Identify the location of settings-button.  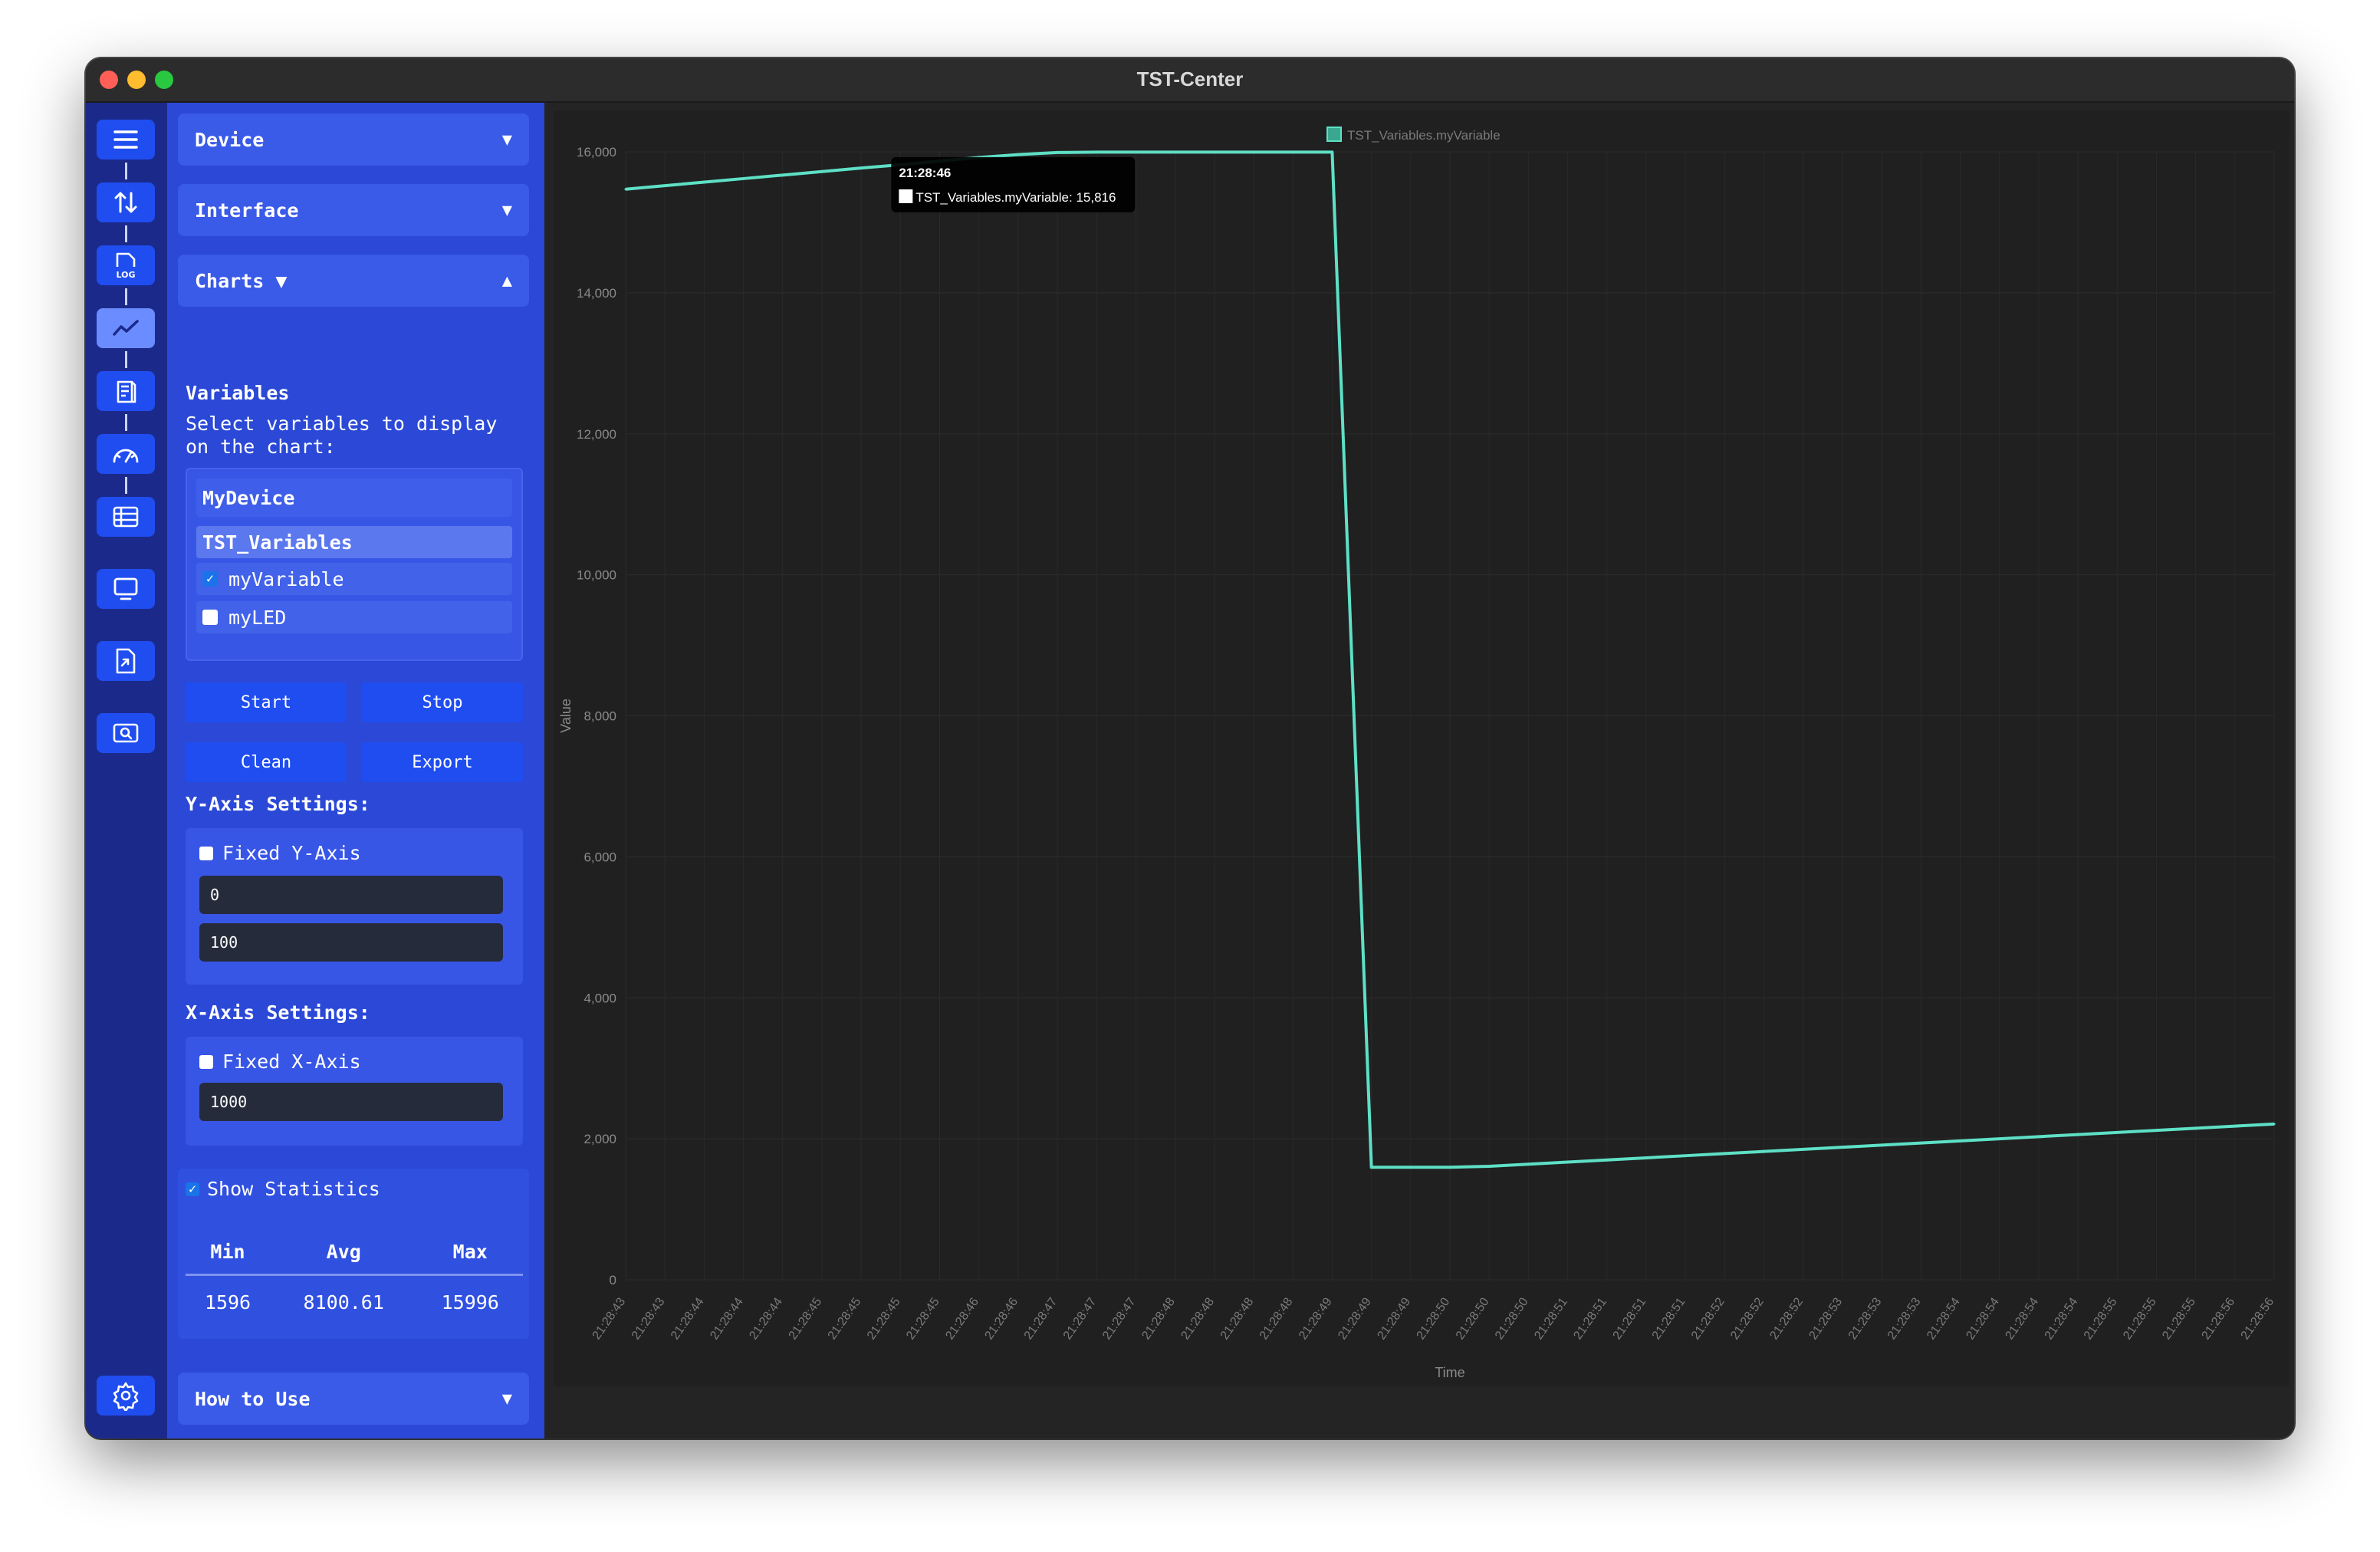
(126, 1396).